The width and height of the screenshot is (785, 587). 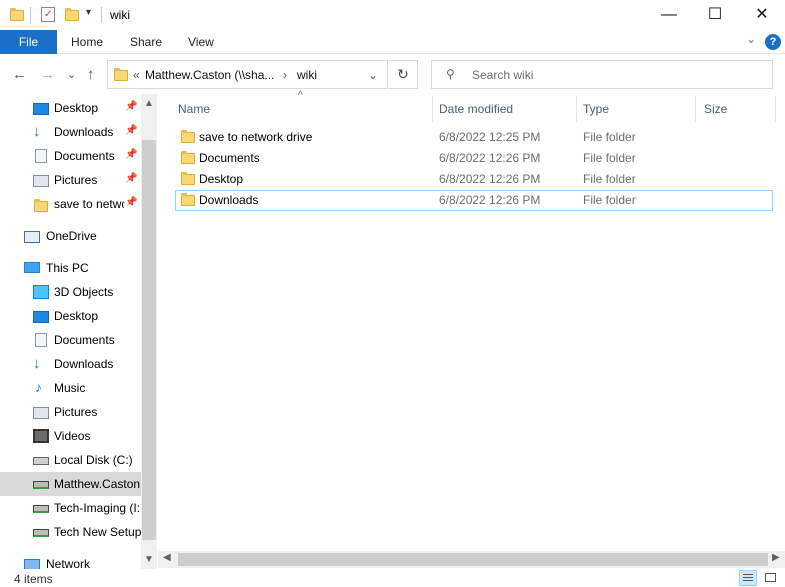 I want to click on title-bar: ✓ ▾ wiki — ☐ ✕, so click(x=392, y=15).